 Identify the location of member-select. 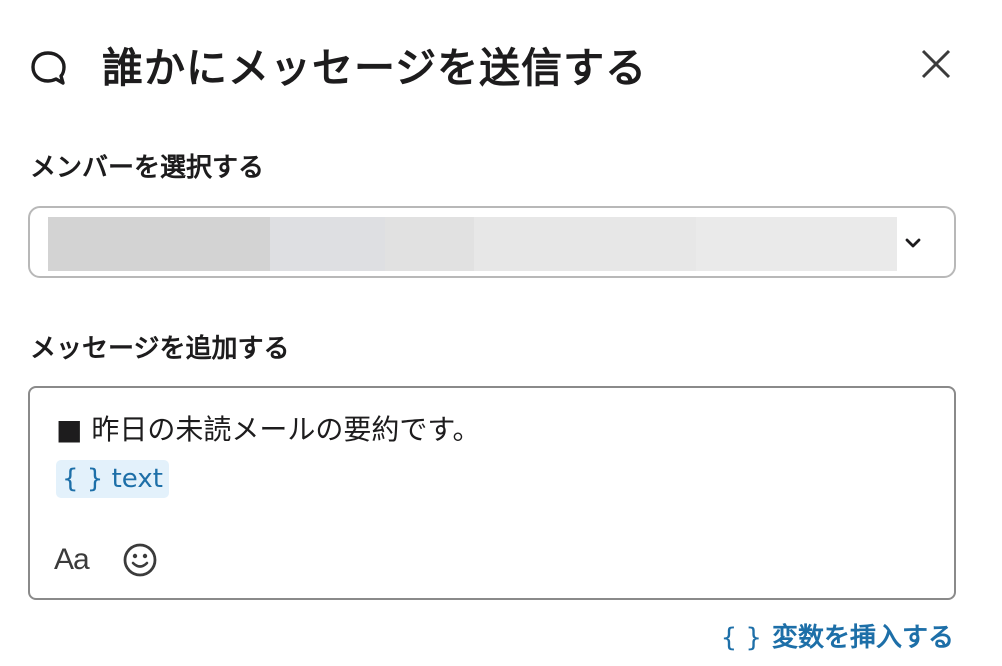
(492, 242).